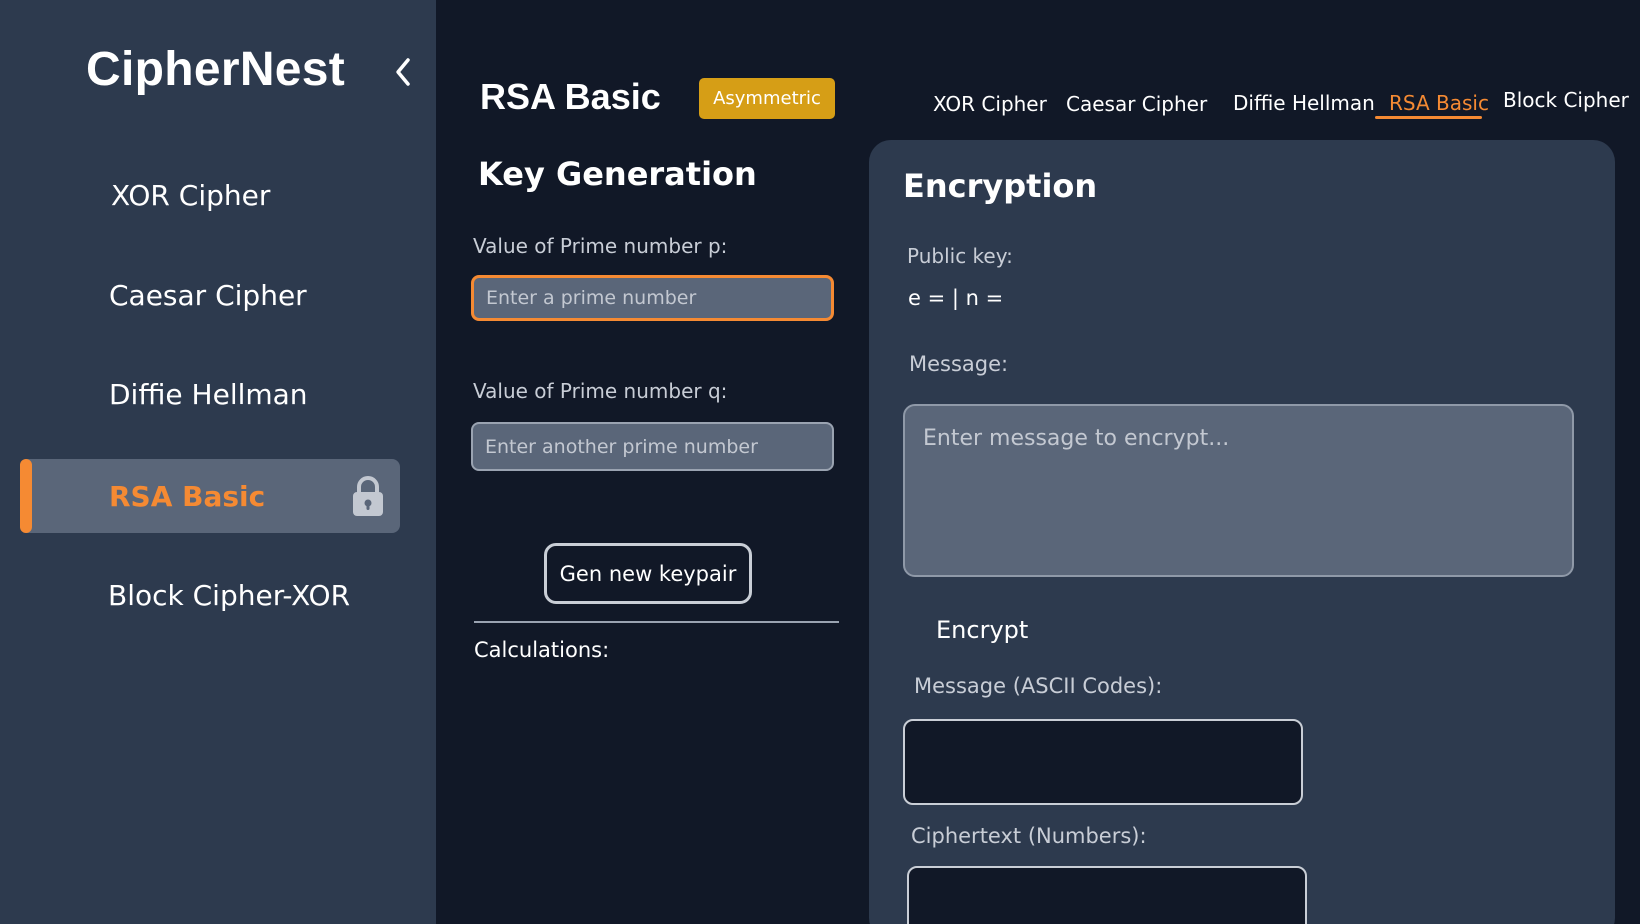 The image size is (1640, 924). Describe the element at coordinates (1038, 686) in the screenshot. I see `ascii-codes-label: Message (ASCII Codes):` at that location.